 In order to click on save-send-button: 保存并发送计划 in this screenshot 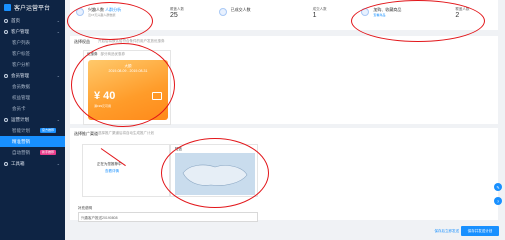, I will do `click(480, 231)`.